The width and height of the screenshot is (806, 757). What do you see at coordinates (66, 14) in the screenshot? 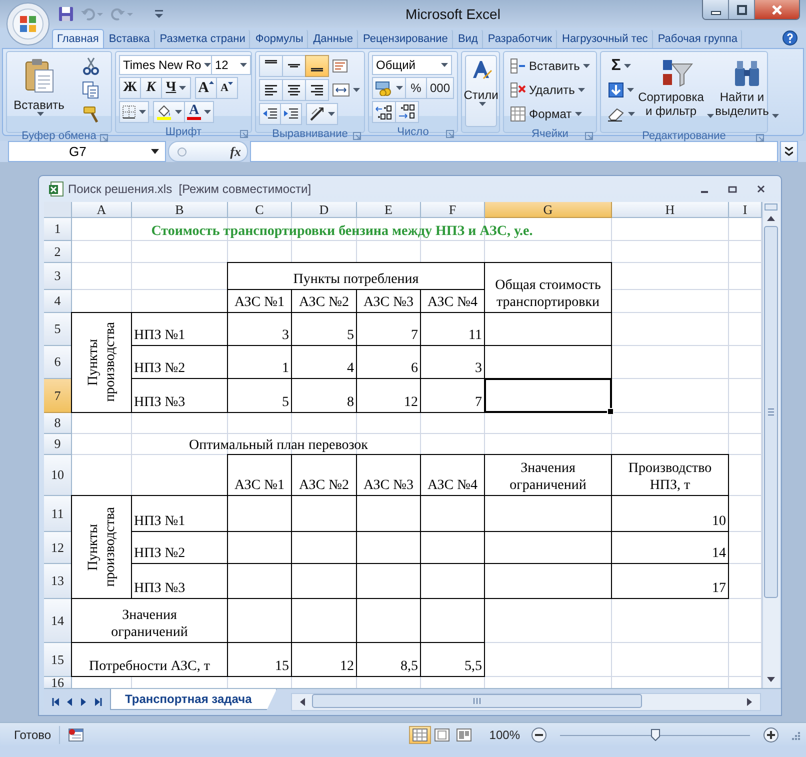
I see `save-icon` at bounding box center [66, 14].